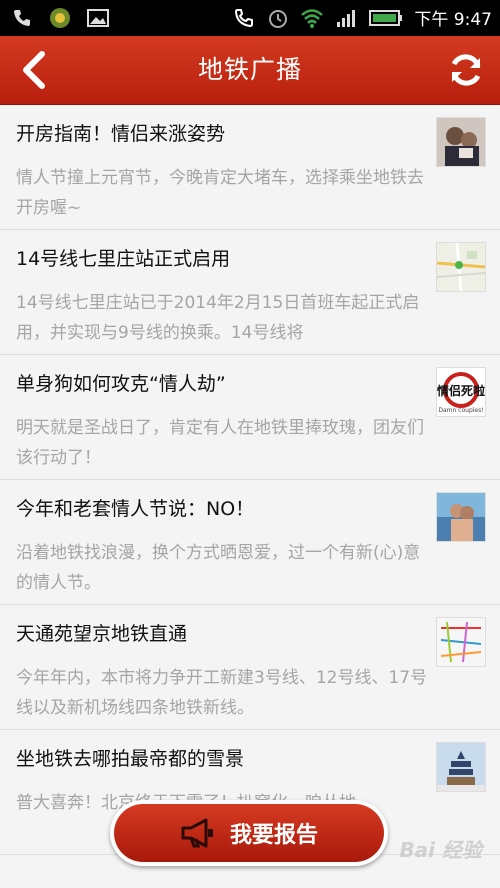  Describe the element at coordinates (220, 193) in the screenshot. I see `item-summary: 情人节撞上元宵节，今晚肯定大堵车，选择乘坐地铁去开房喔~` at that location.